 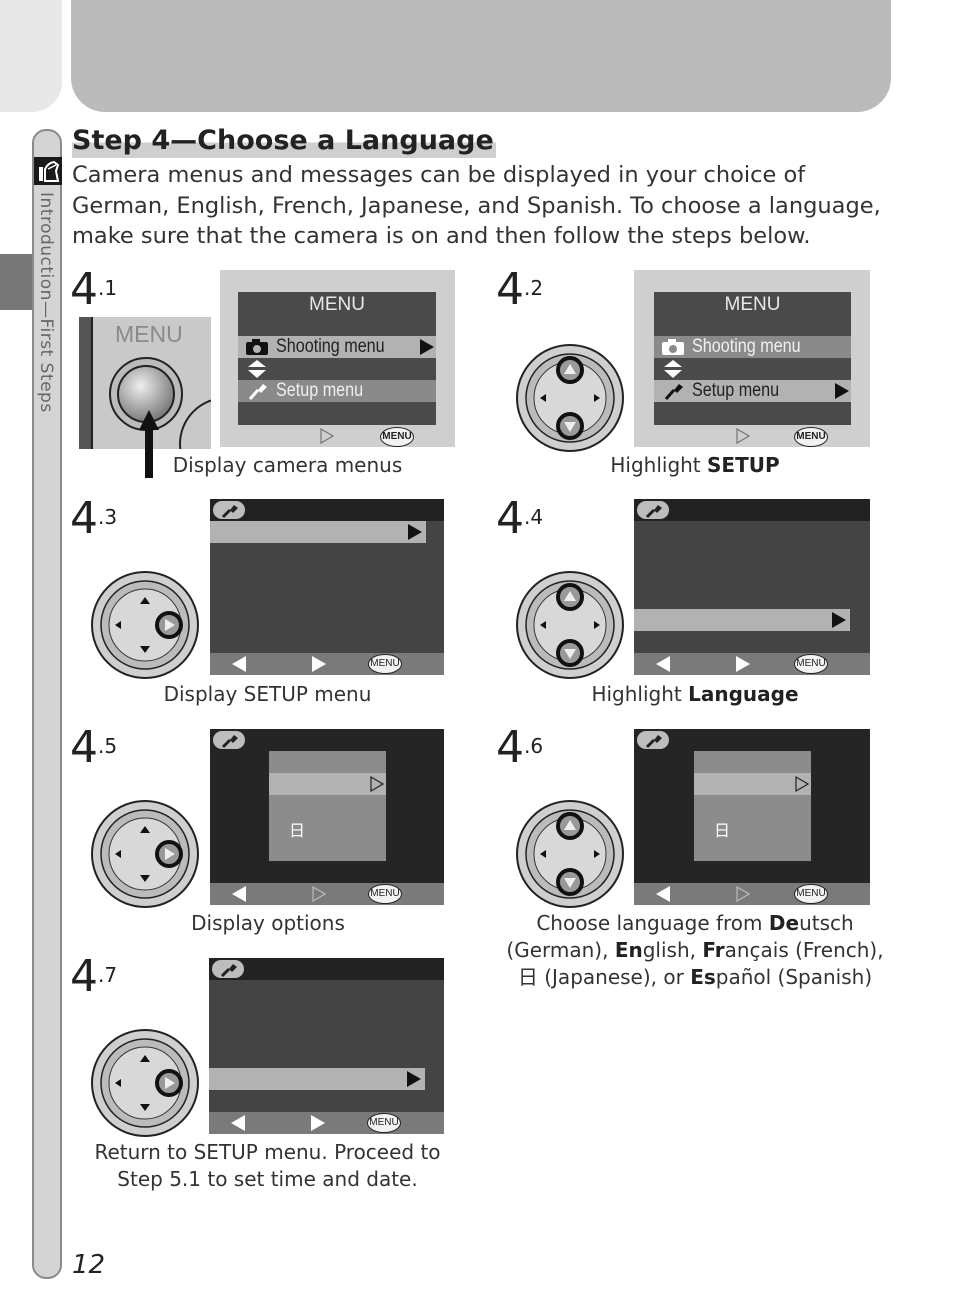 I want to click on language-screen-4-5: 日 MENU, so click(x=327, y=817).